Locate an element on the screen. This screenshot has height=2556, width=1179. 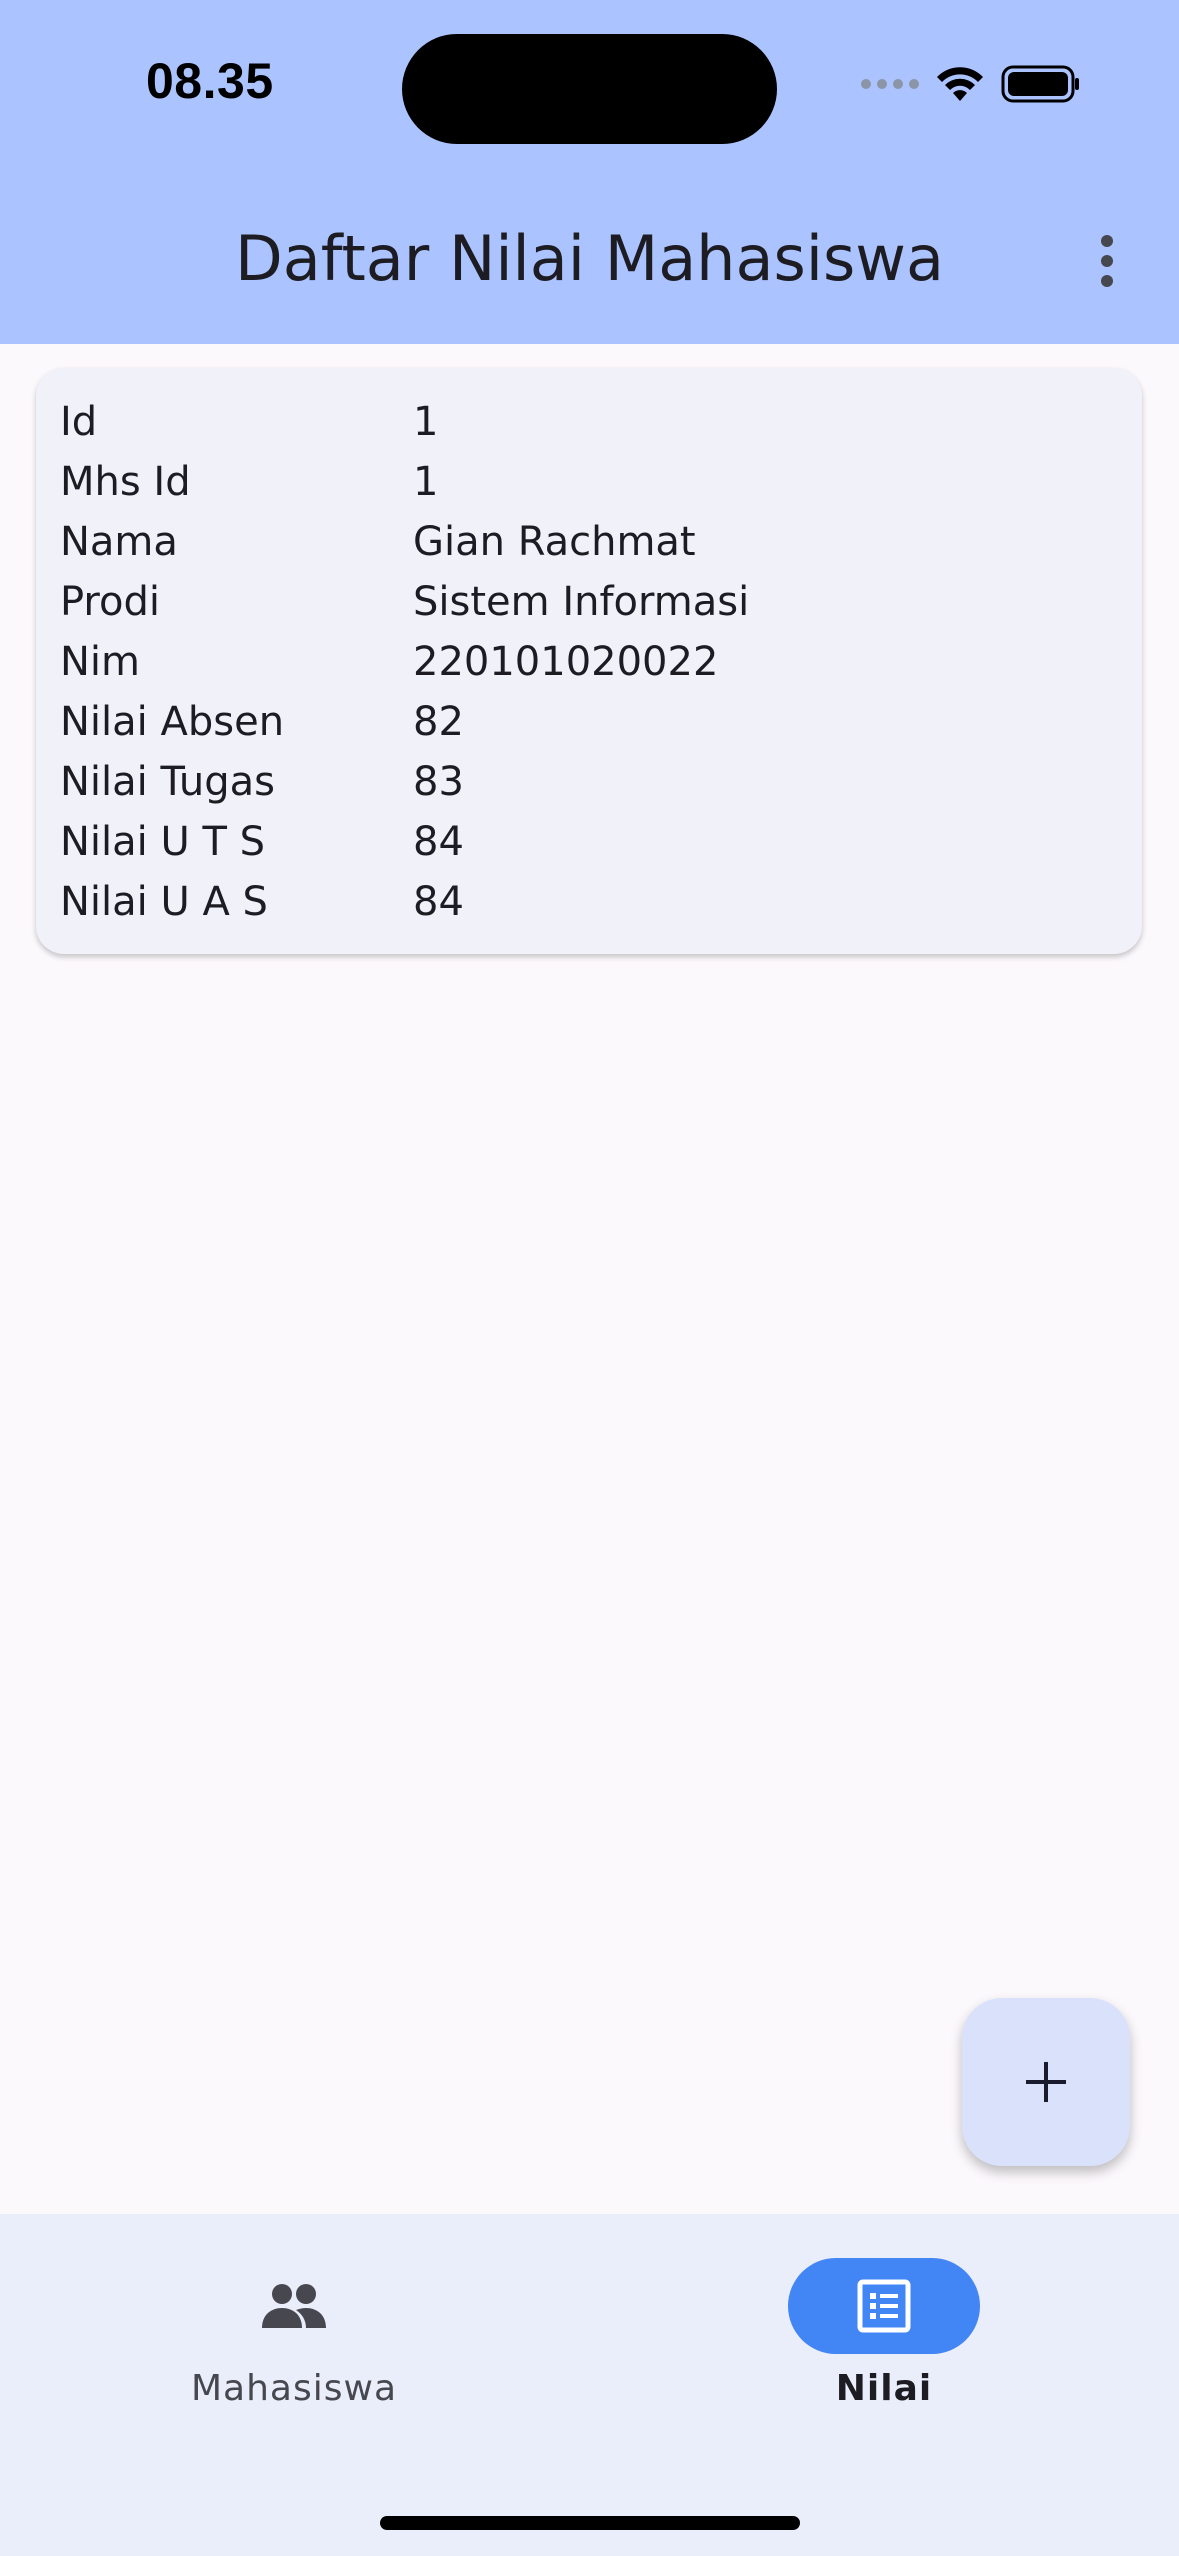
row-mhs-id: Mhs Id 1 is located at coordinates (249, 482).